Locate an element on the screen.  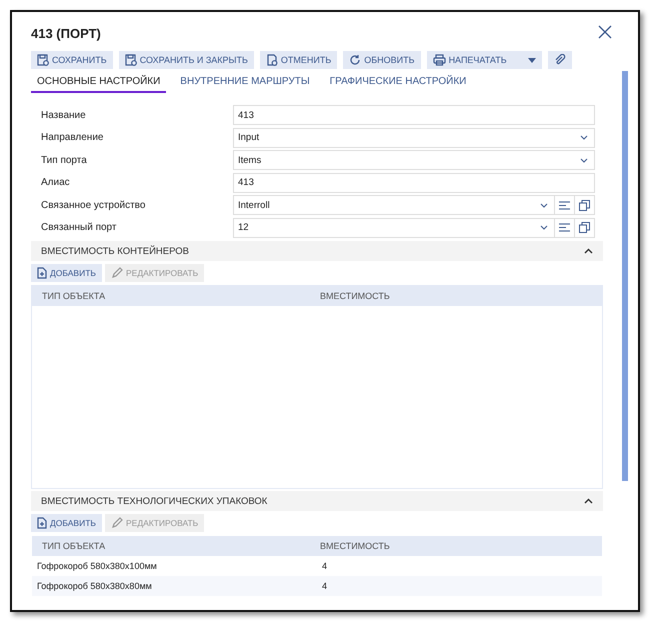
caret-icon is located at coordinates (532, 60).